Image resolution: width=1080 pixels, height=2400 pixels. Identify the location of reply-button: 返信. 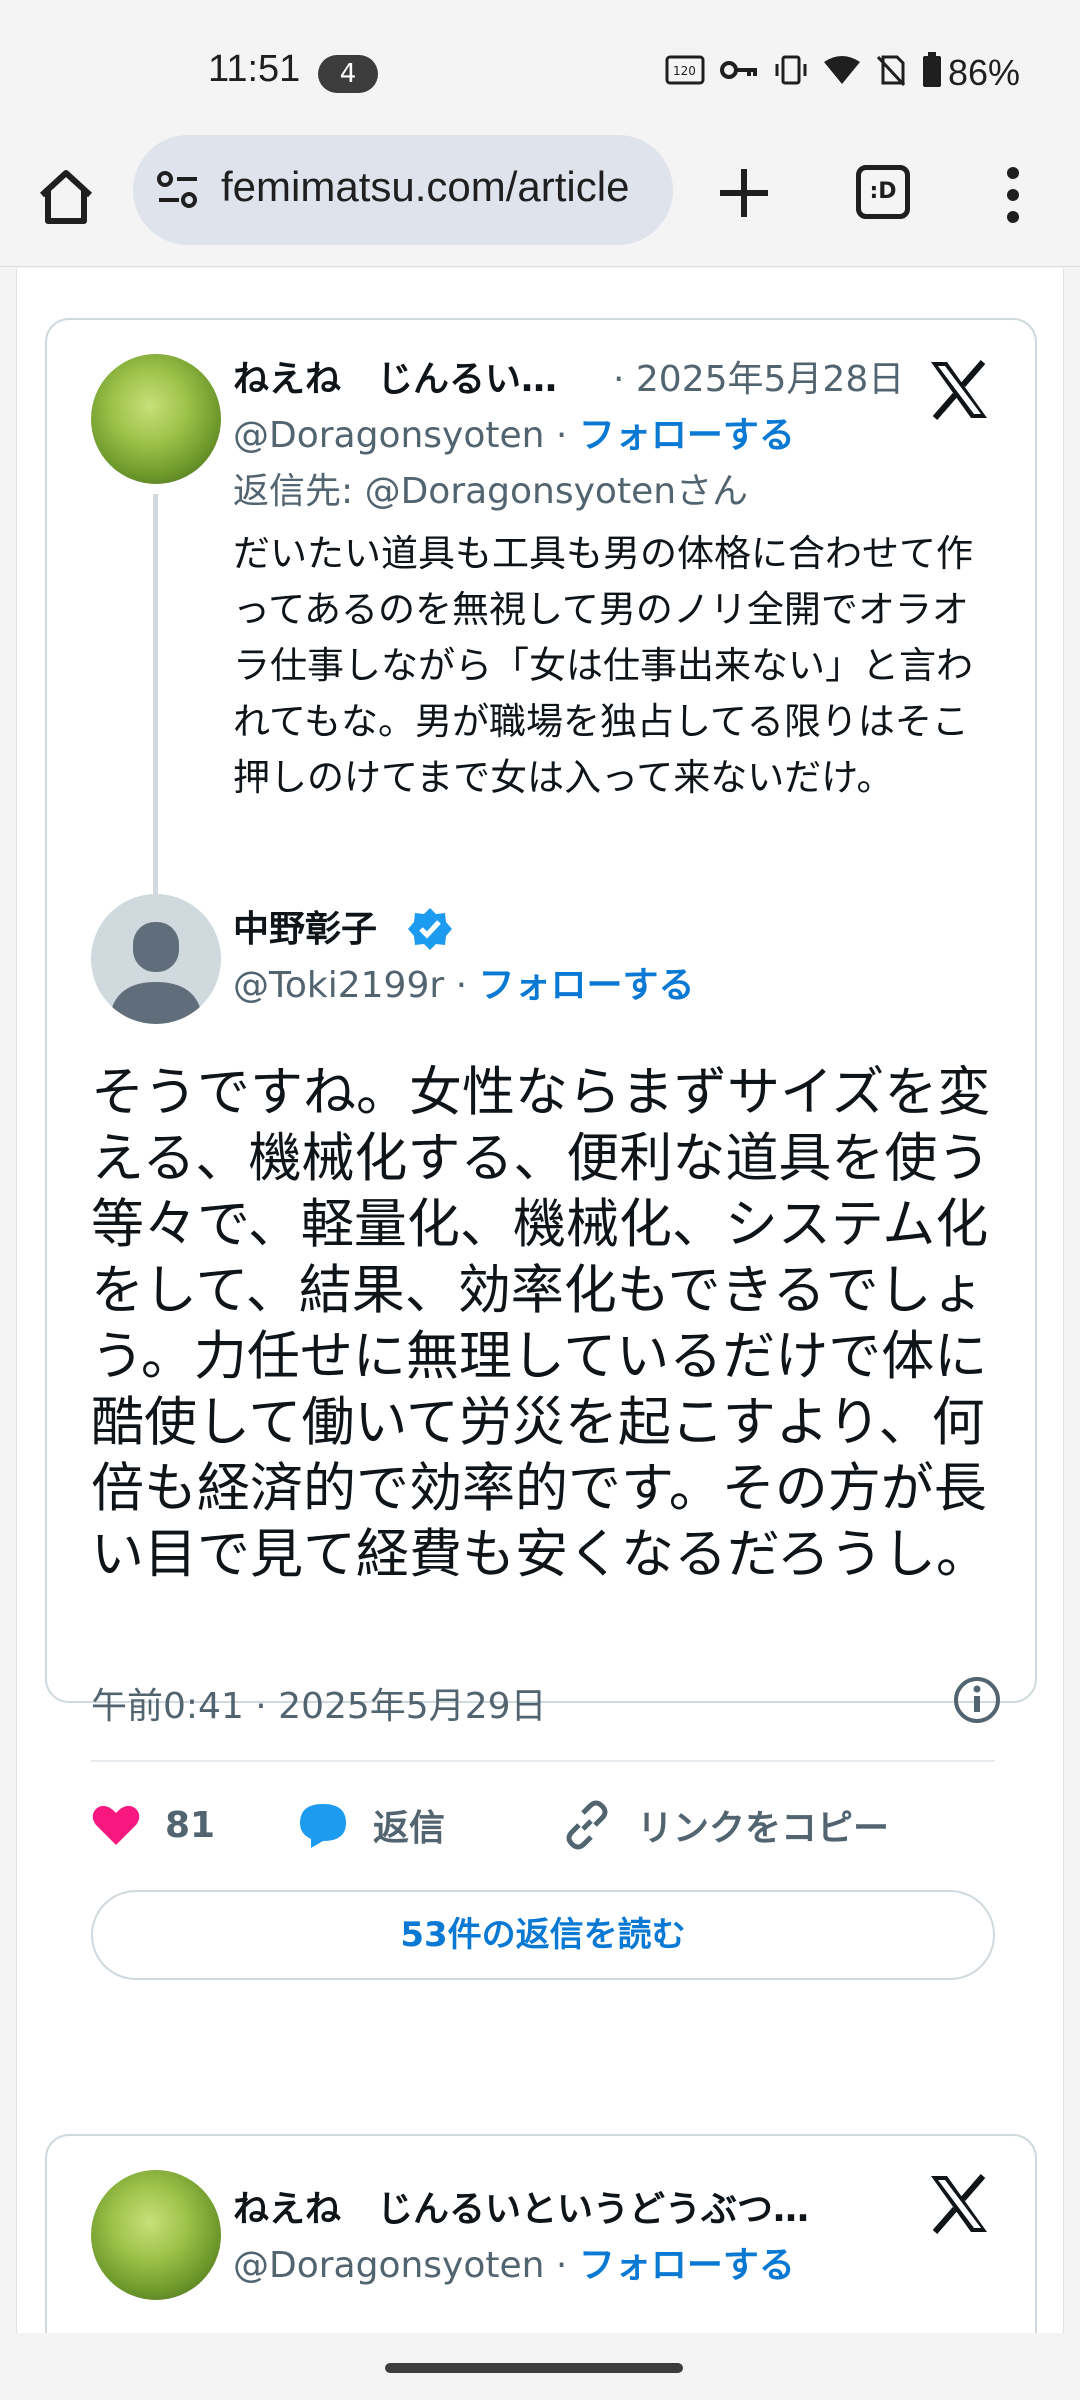
(371, 1825).